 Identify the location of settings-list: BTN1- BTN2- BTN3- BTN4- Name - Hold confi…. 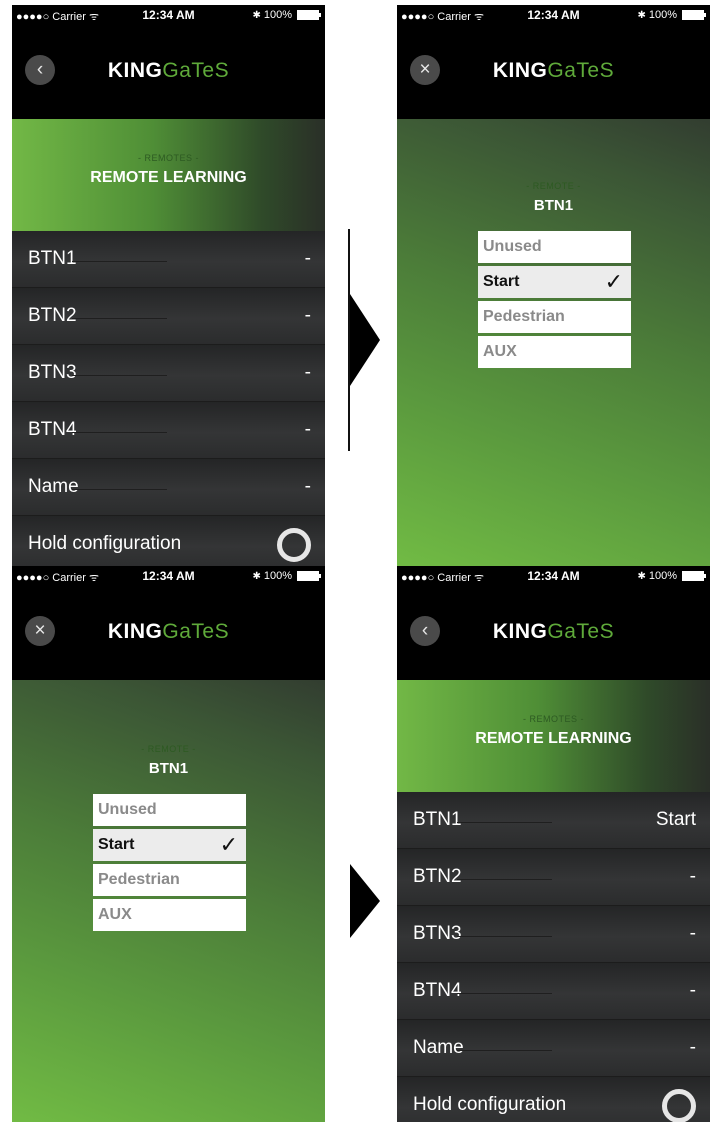
(168, 398).